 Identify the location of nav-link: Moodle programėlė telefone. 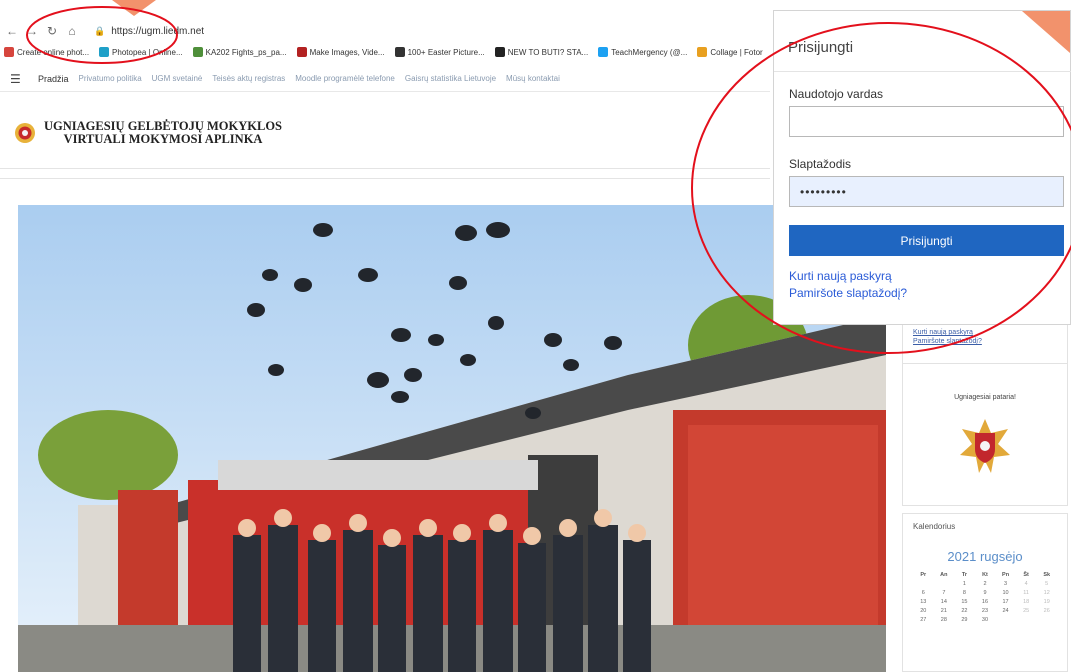
(345, 78).